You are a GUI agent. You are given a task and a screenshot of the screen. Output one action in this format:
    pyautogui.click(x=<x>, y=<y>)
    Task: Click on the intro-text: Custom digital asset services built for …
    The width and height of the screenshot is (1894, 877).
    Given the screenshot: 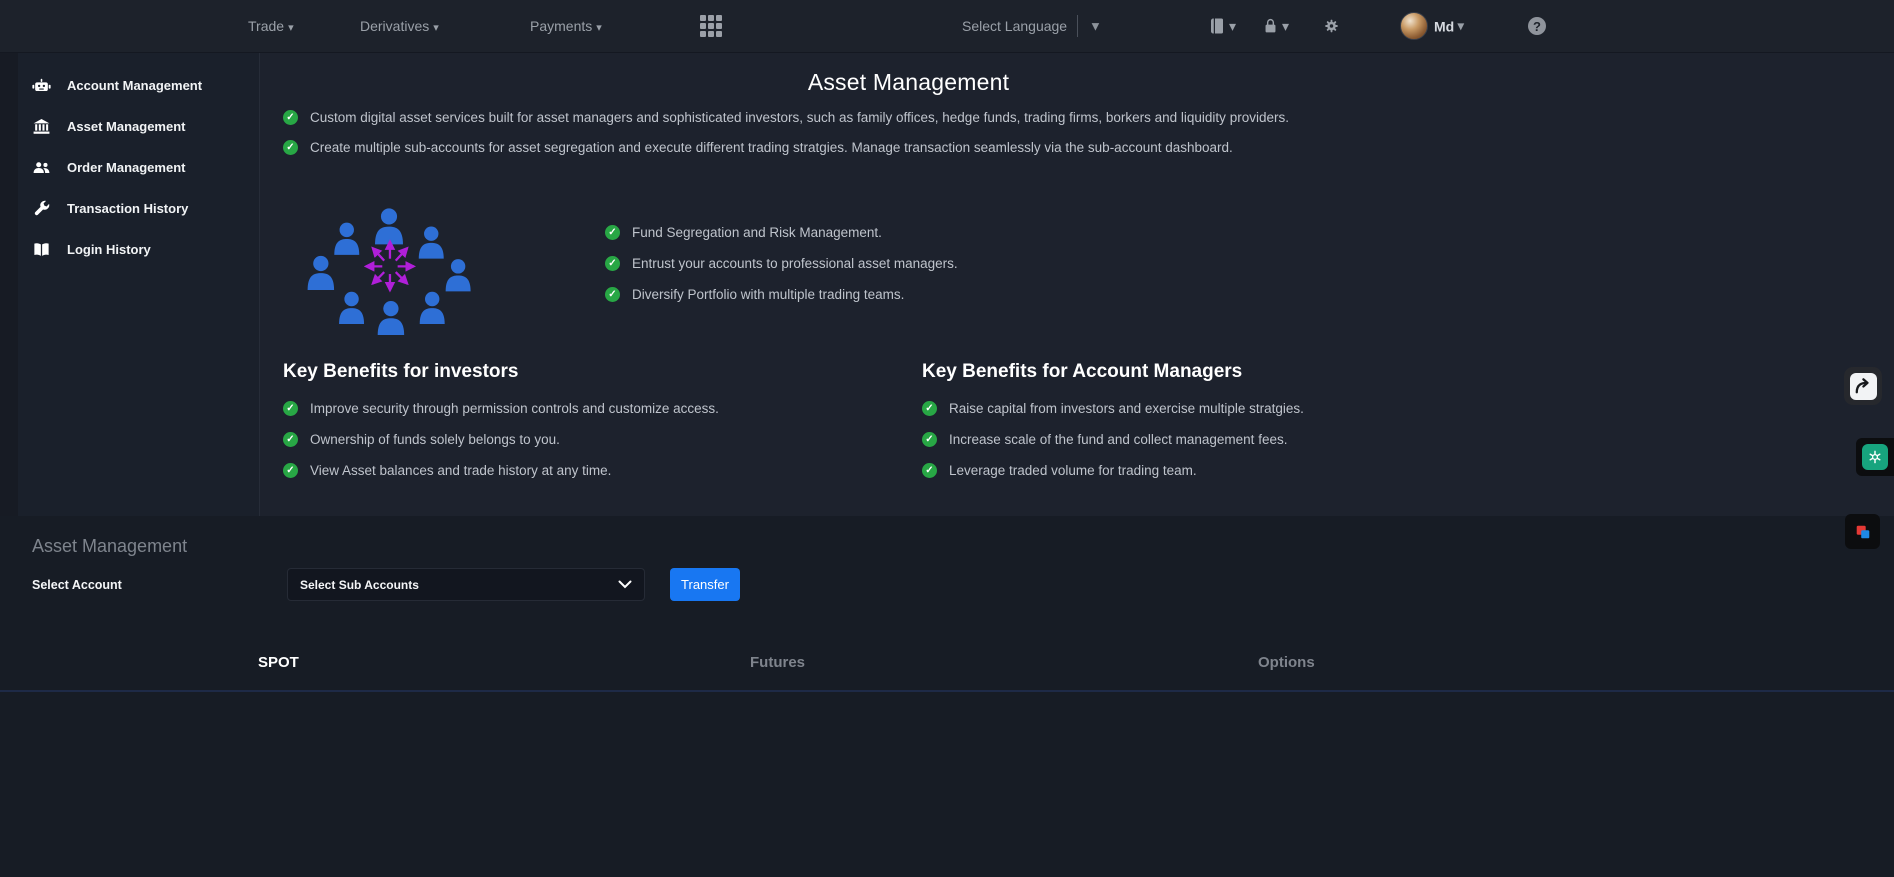 What is the action you would take?
    pyautogui.click(x=799, y=117)
    